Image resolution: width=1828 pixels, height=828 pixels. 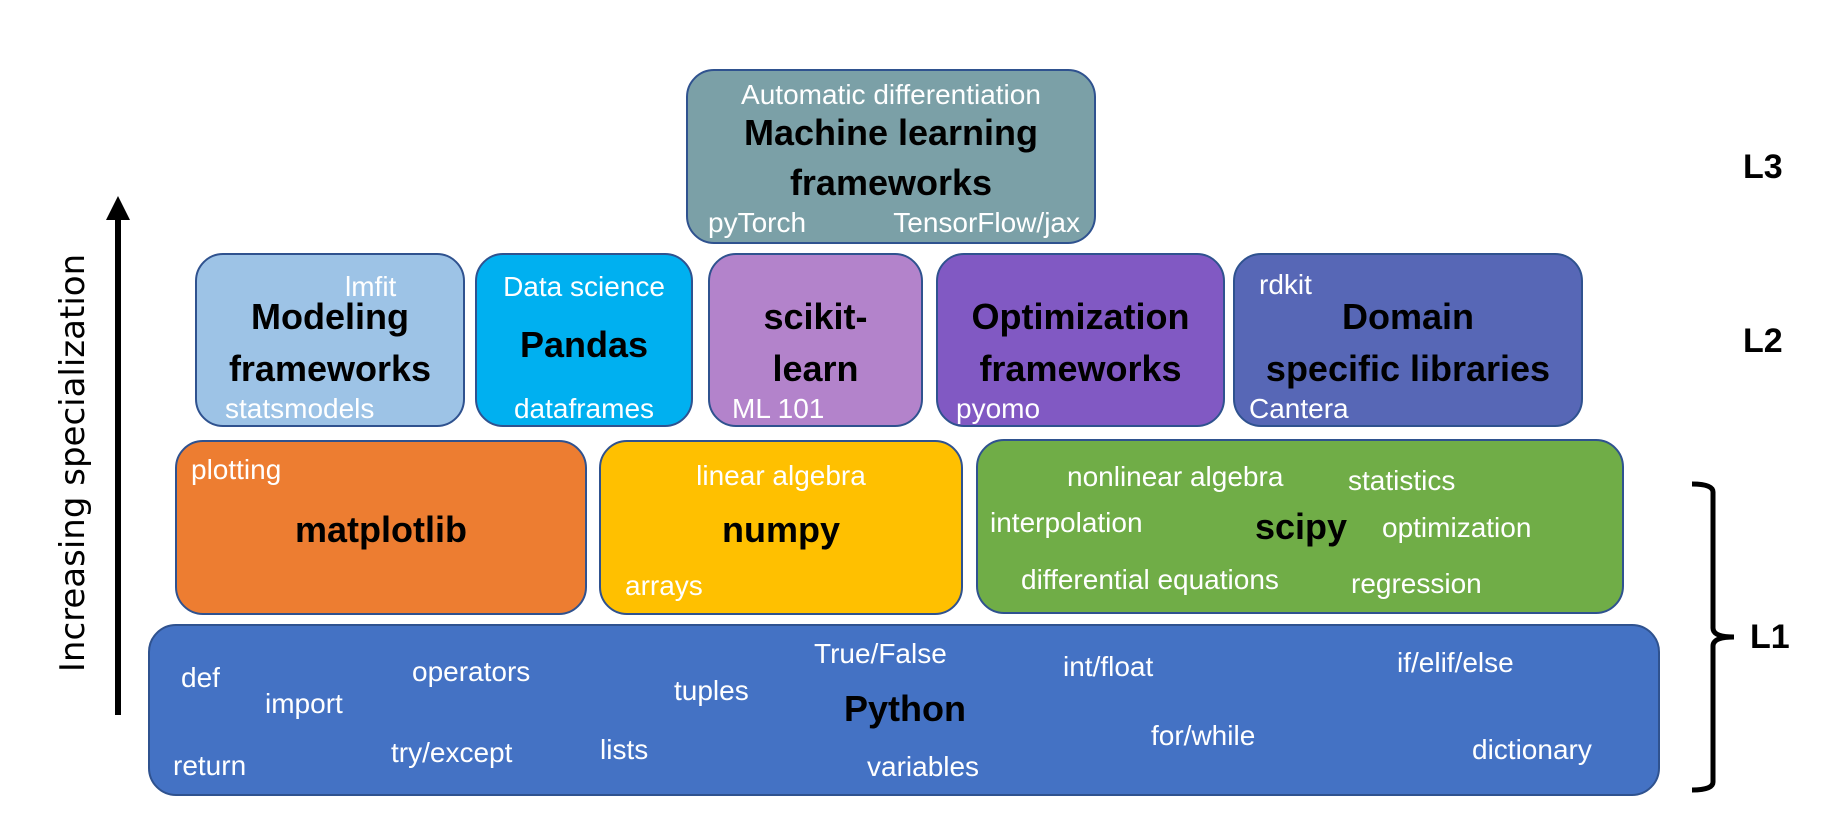 What do you see at coordinates (757, 222) in the screenshot?
I see `ml-bottom-left-label: pyTorch` at bounding box center [757, 222].